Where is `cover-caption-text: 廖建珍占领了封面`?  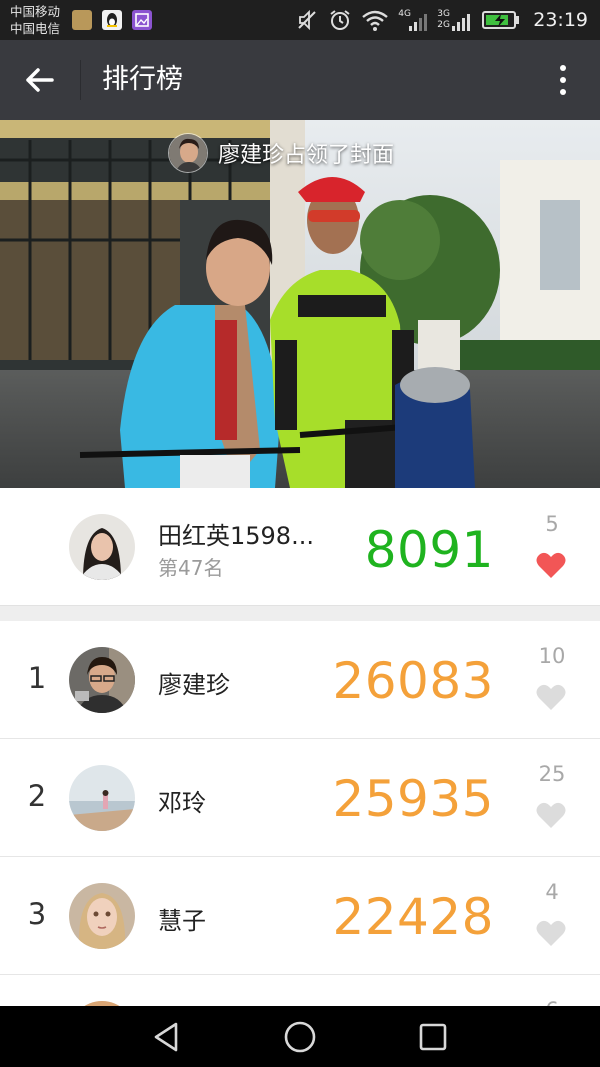
cover-caption-text: 廖建珍占领了封面 is located at coordinates (306, 155).